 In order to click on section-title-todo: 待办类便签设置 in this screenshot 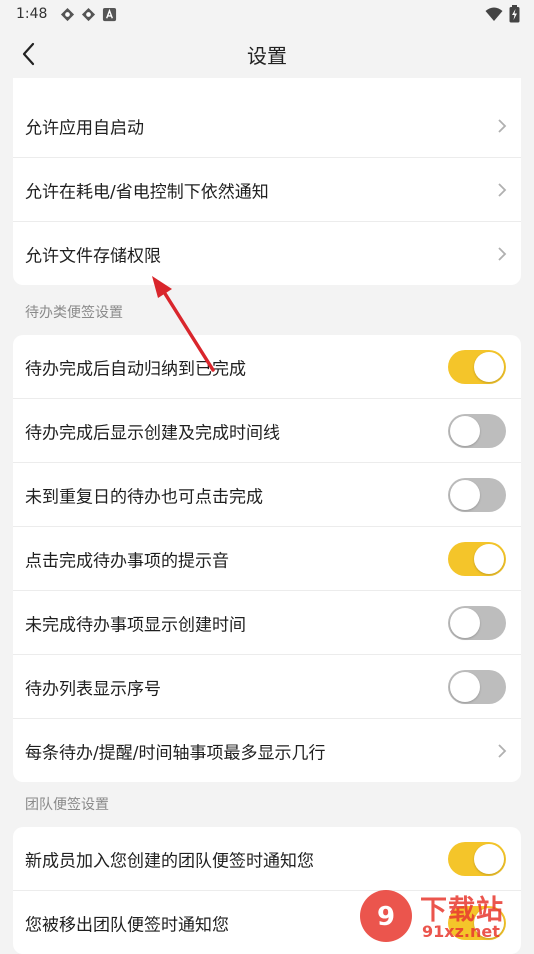, I will do `click(74, 313)`.